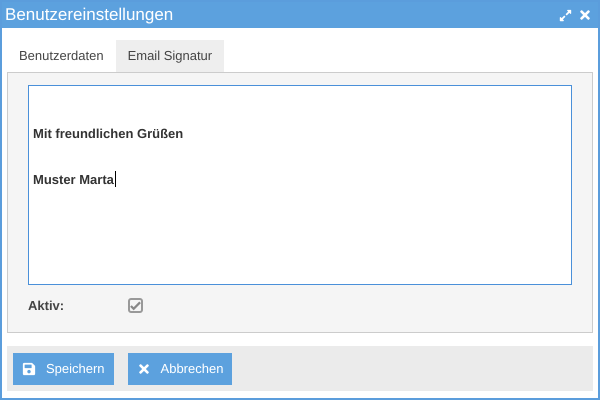  What do you see at coordinates (115, 179) in the screenshot?
I see `text-cursor` at bounding box center [115, 179].